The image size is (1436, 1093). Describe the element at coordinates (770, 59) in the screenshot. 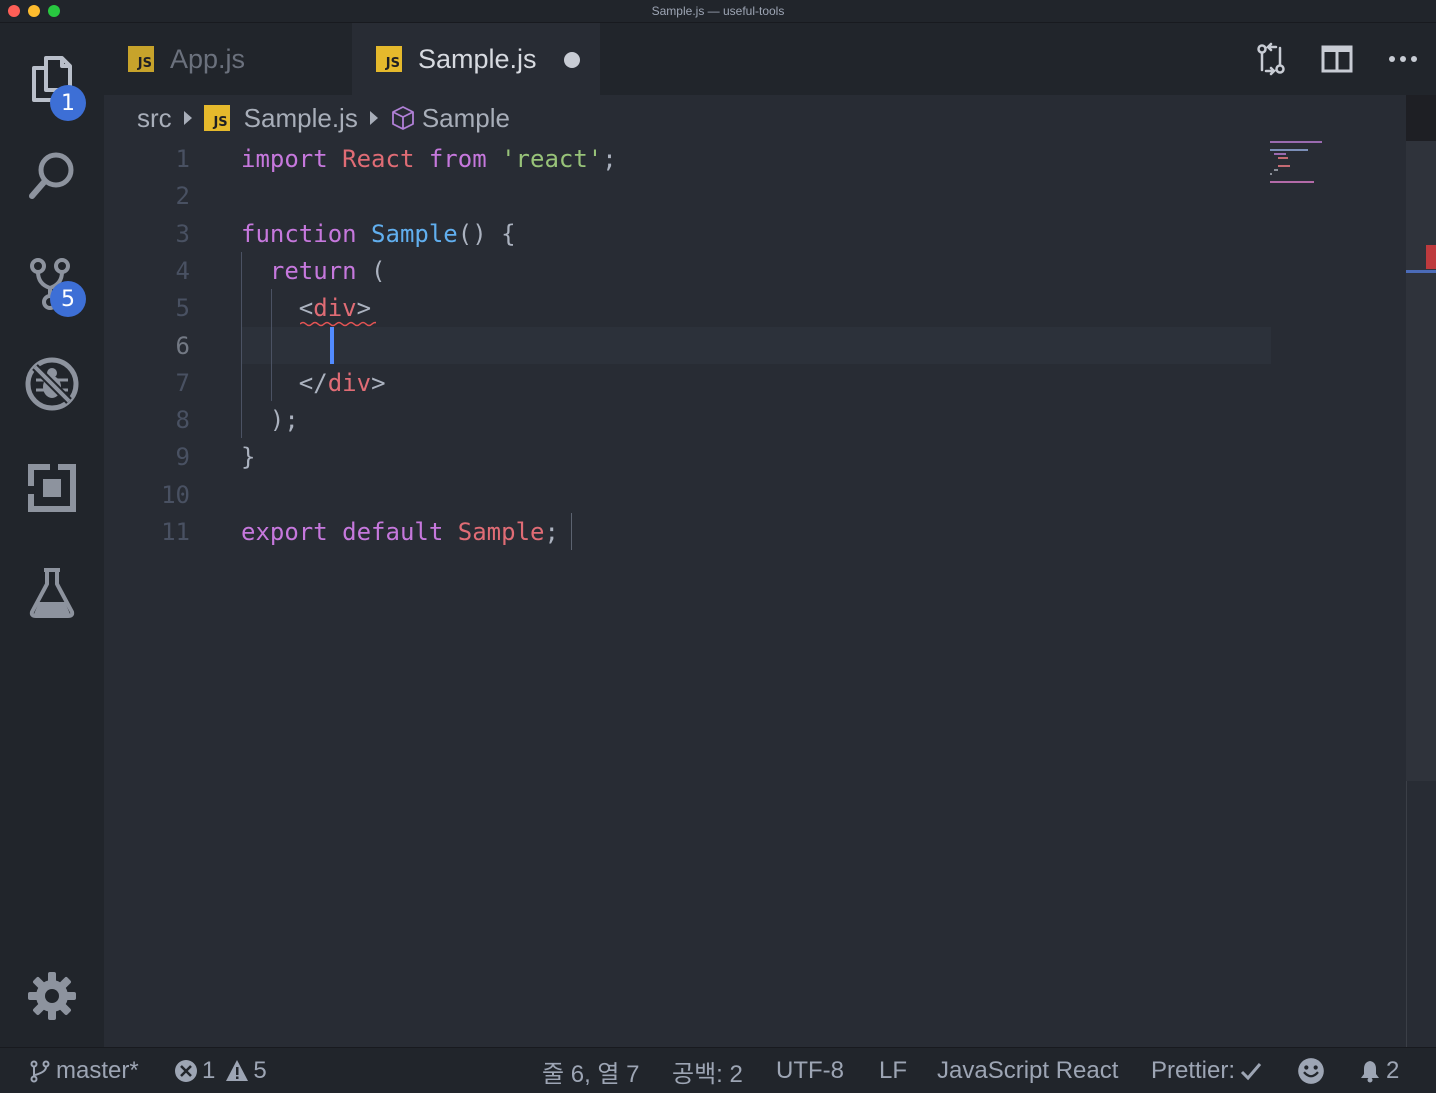

I see `tab-bar: JS App.js JS Sample.js` at that location.